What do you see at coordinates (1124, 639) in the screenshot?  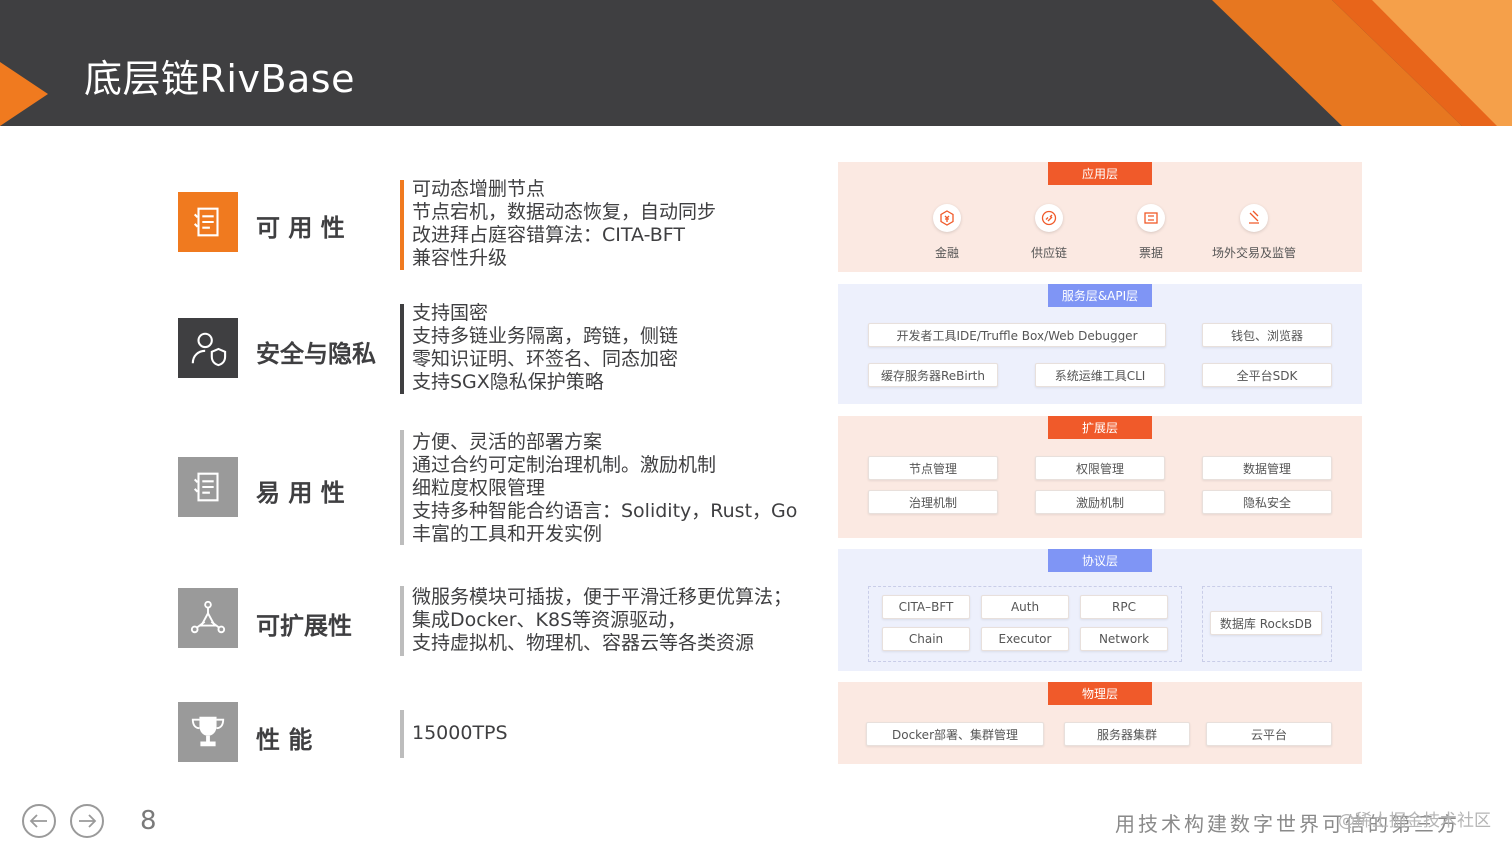 I see `protocol-item: Network` at bounding box center [1124, 639].